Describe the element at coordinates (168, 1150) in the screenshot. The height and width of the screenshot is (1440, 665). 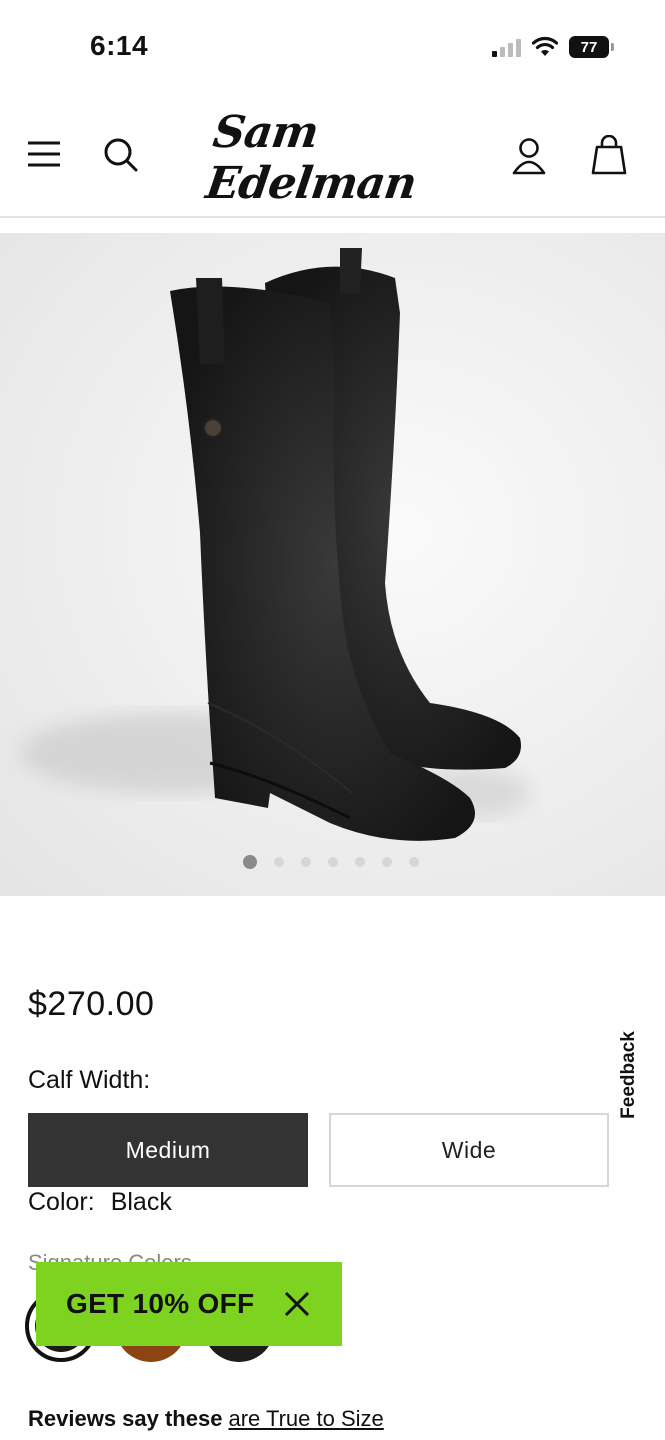
I see `calf-option-medium: Medium` at that location.